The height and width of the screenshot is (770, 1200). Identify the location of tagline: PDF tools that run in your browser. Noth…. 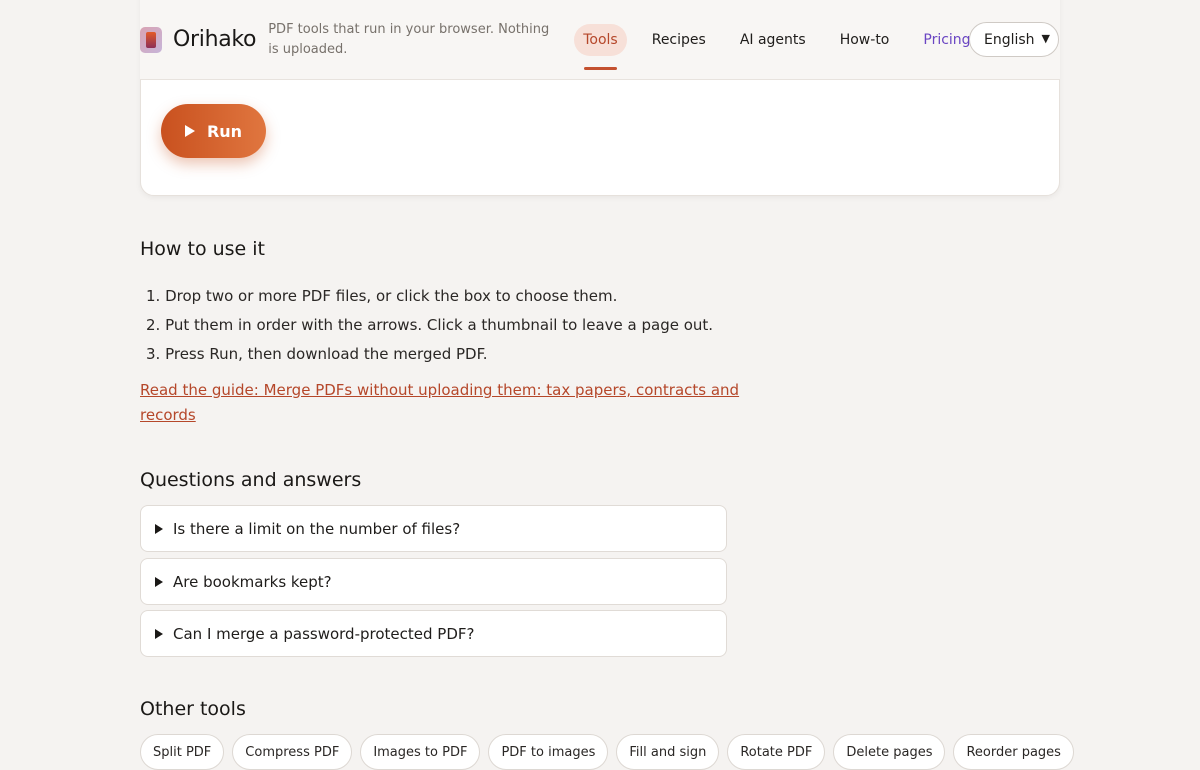
(409, 39).